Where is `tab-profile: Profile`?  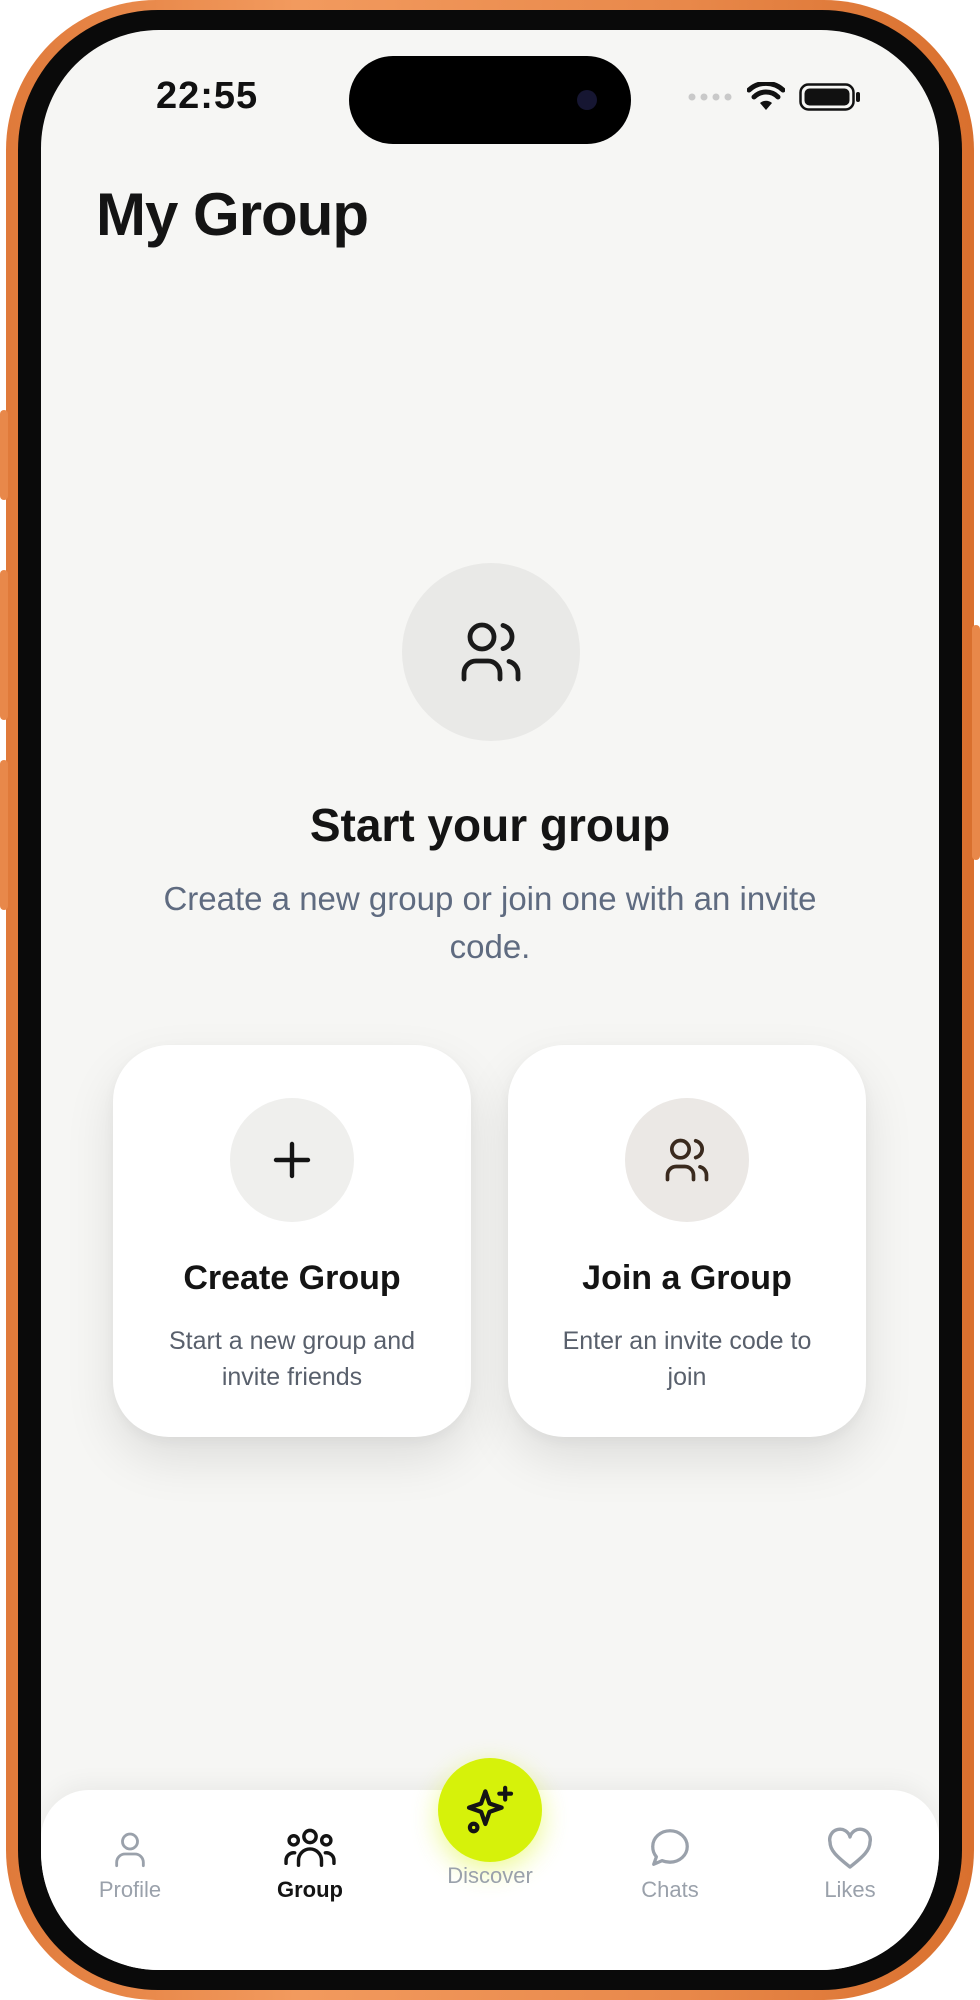
tab-profile: Profile is located at coordinates (130, 1859).